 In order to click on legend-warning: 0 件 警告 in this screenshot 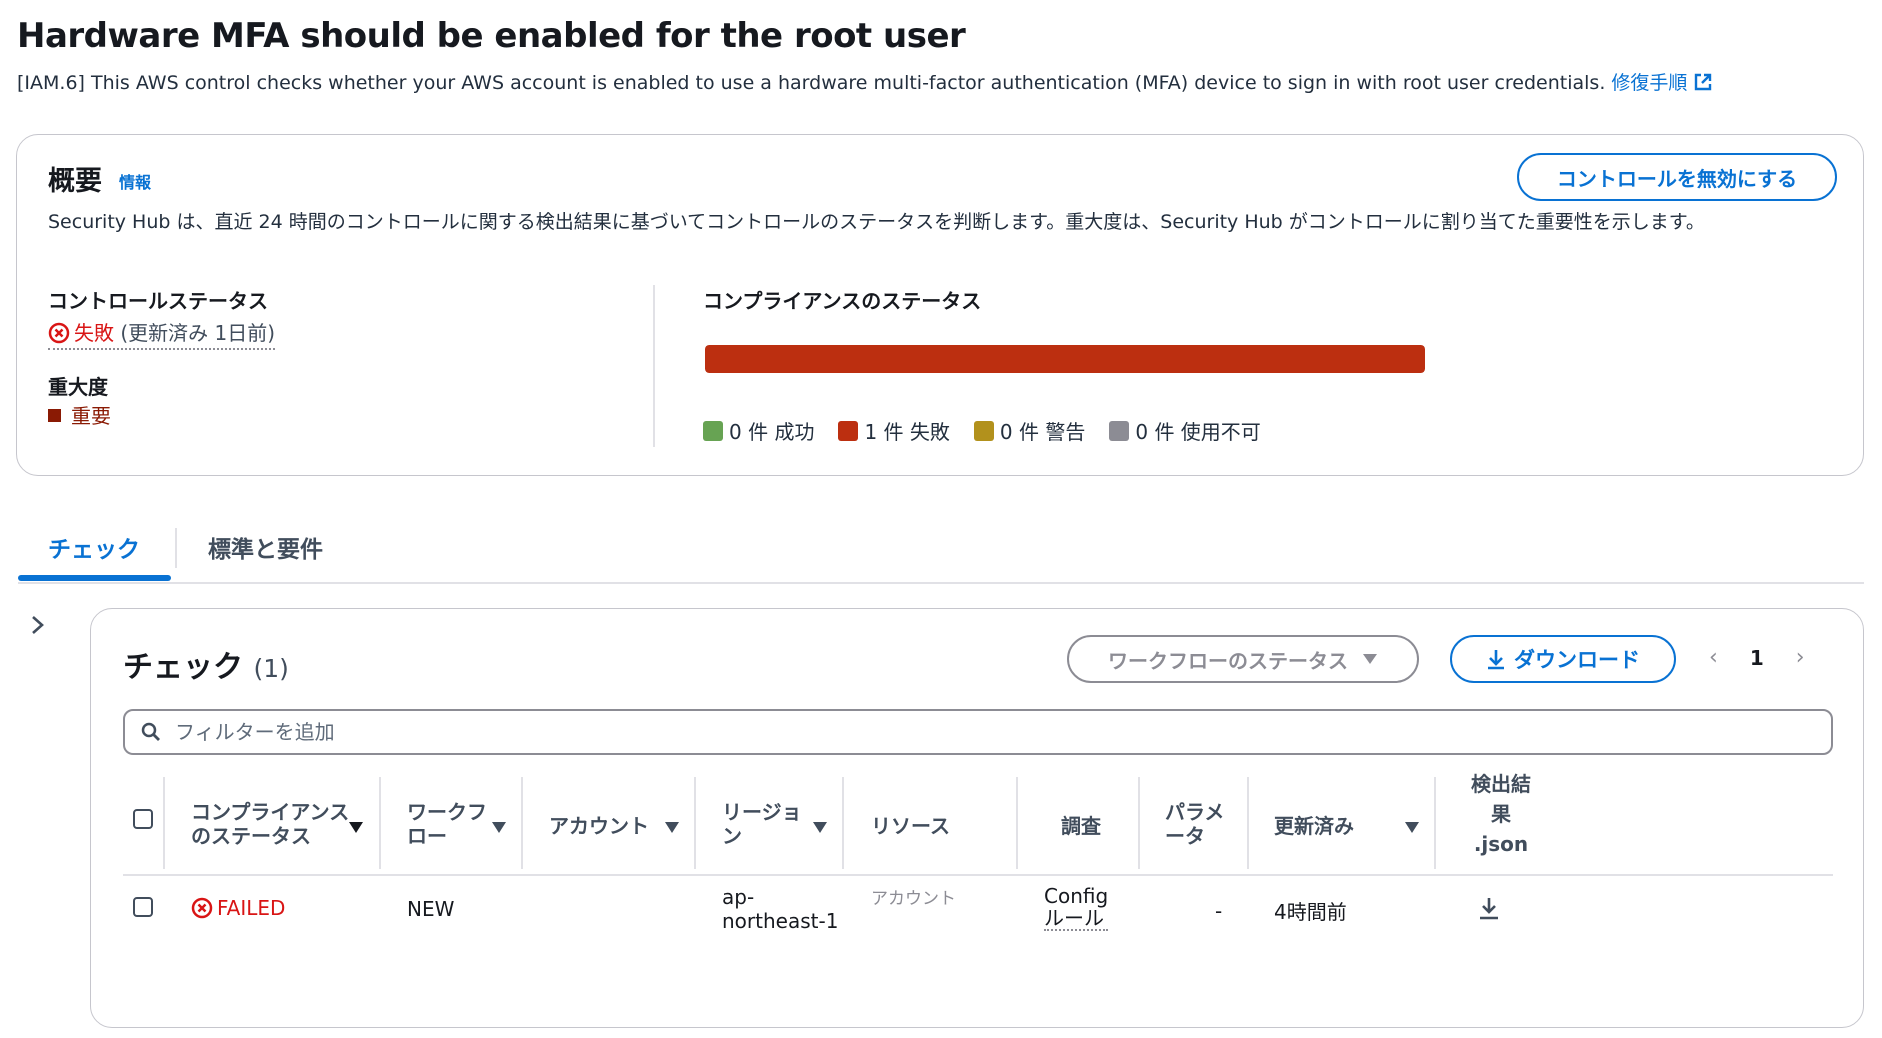, I will do `click(1029, 430)`.